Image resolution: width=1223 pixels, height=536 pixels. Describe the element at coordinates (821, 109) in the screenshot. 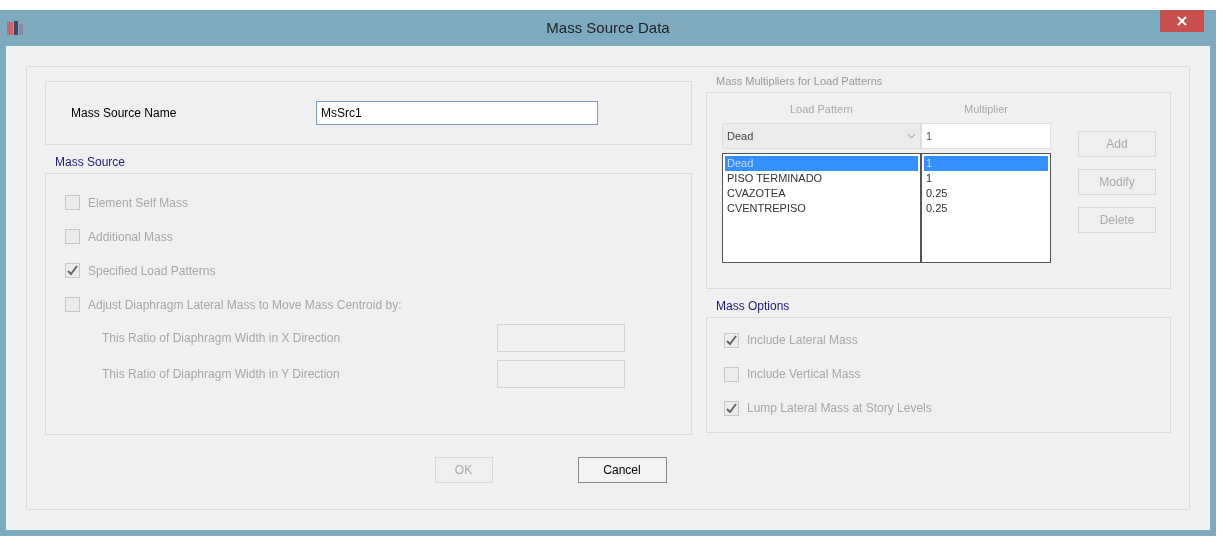

I see `column-header: Load Pattern` at that location.